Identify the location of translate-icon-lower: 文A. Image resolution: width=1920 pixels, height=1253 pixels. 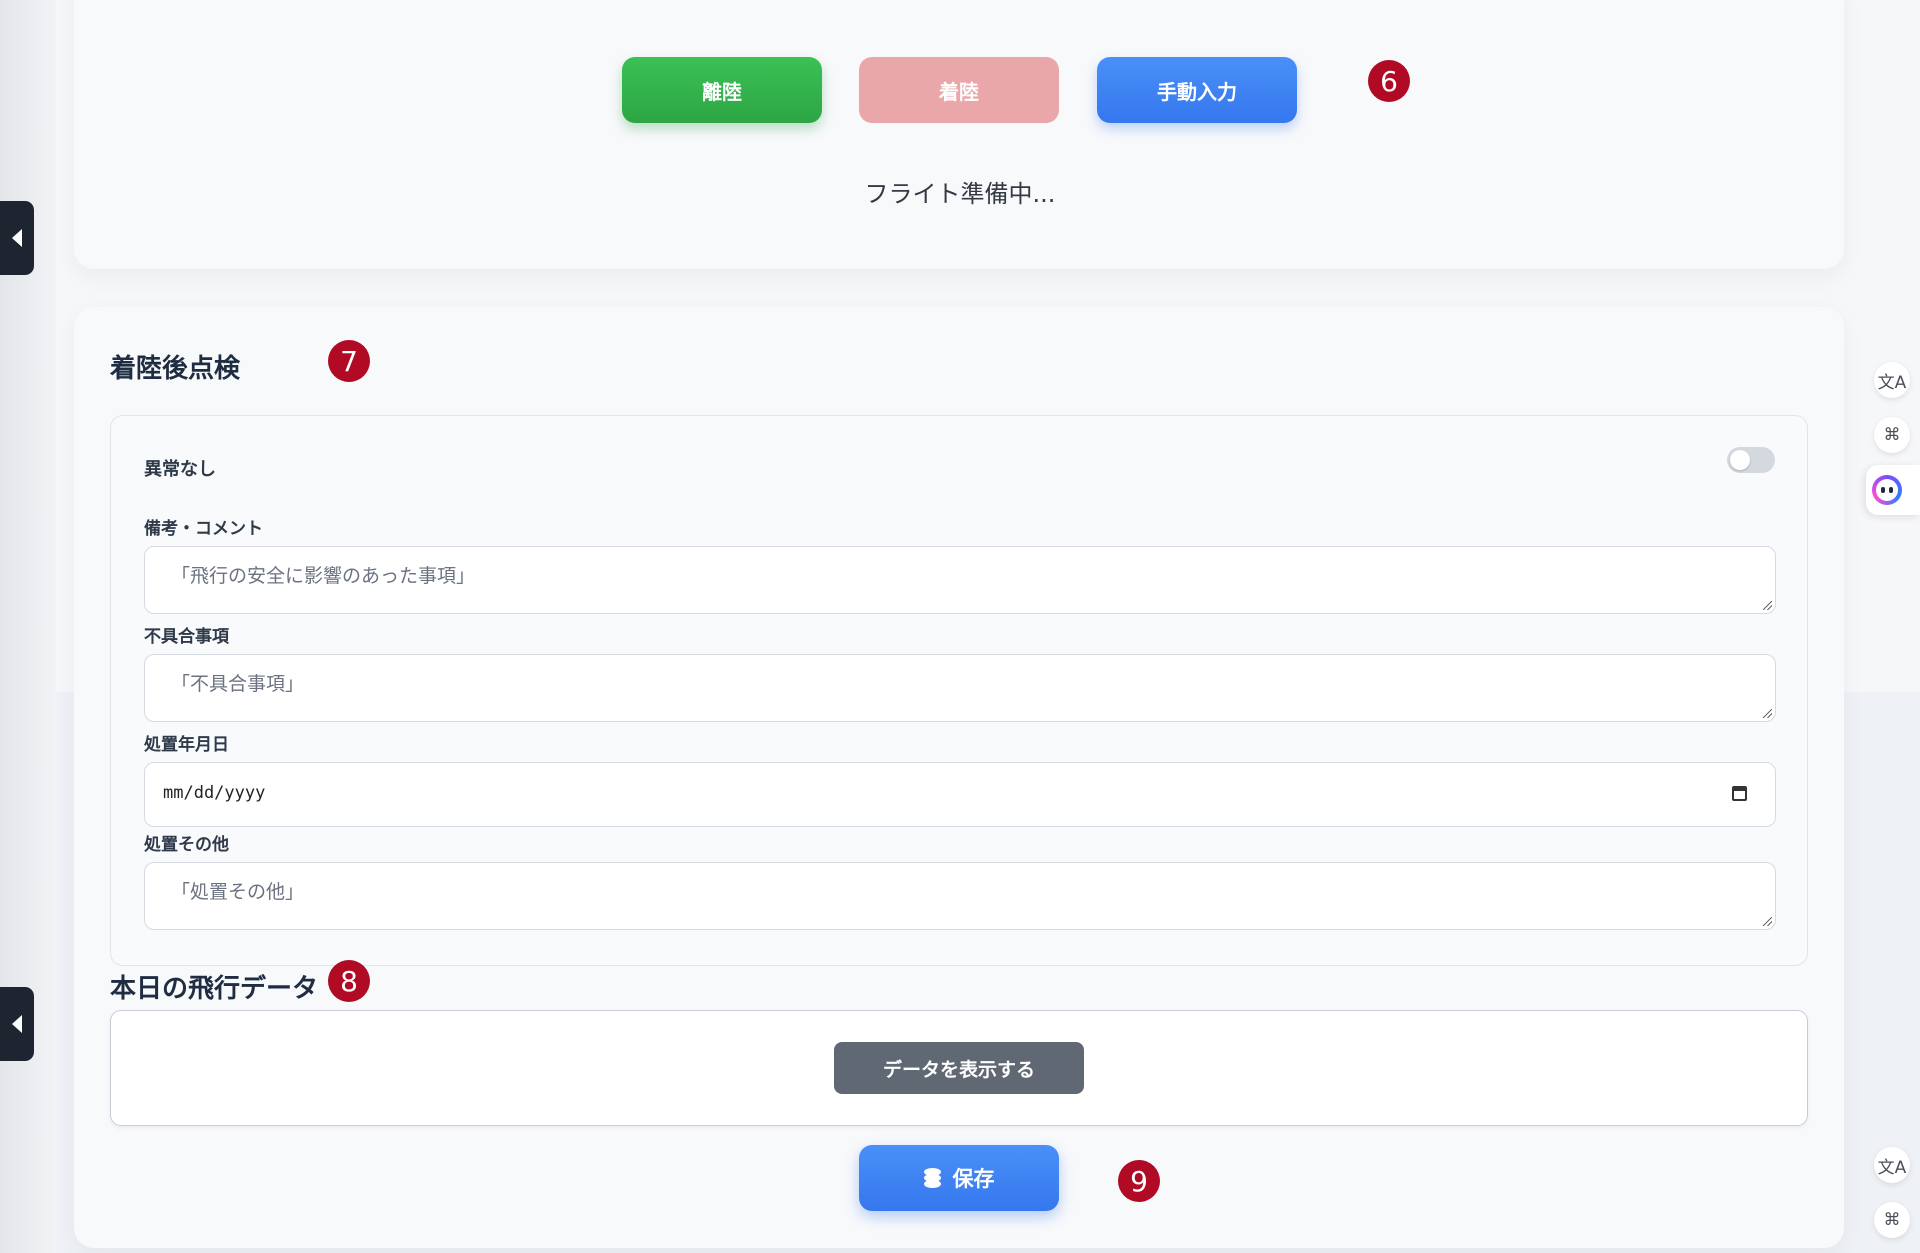
(1892, 1165).